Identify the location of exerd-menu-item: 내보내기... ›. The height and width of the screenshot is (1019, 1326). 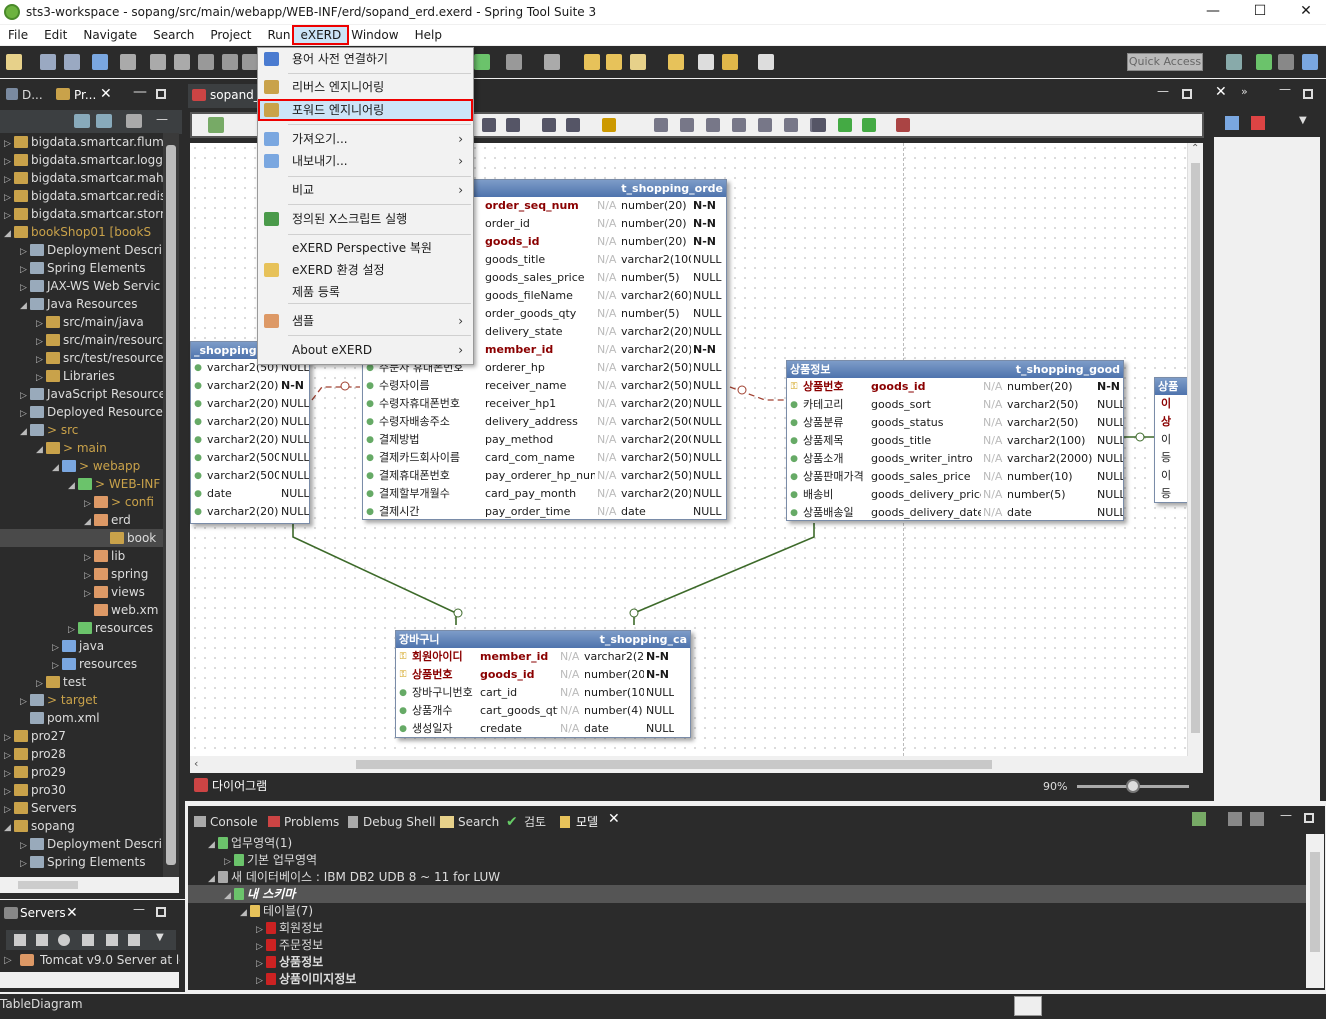
(365, 161).